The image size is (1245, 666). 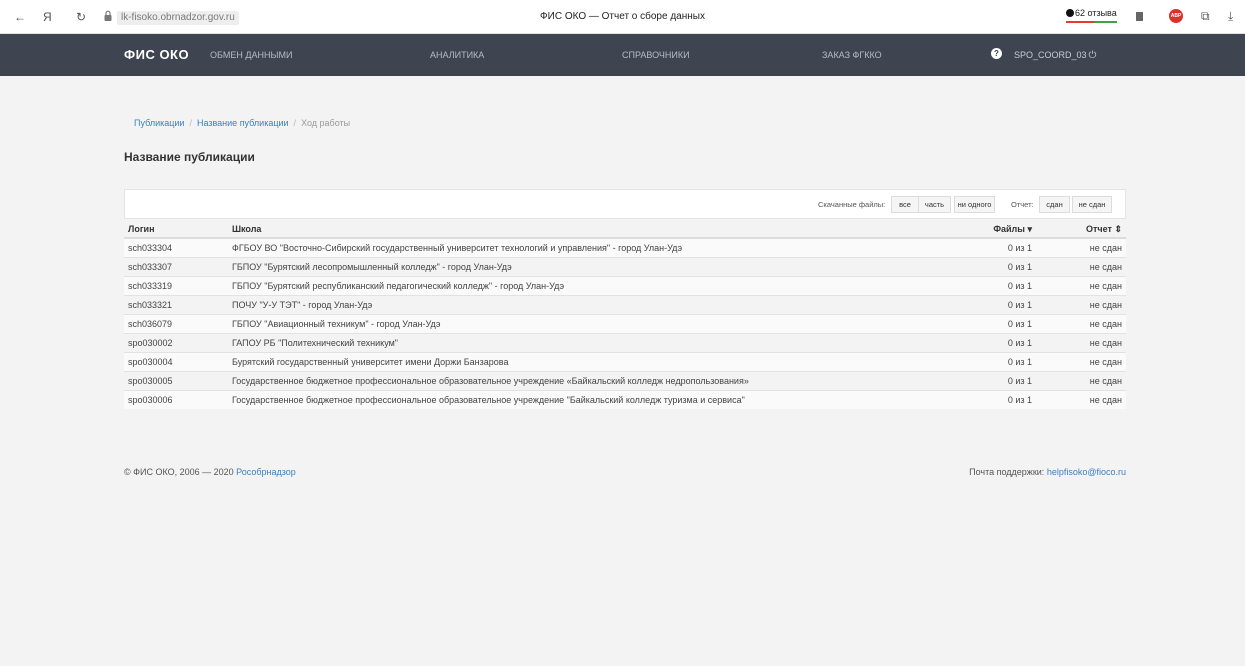 I want to click on user-login: SPO_COORD_03, so click(x=1050, y=55).